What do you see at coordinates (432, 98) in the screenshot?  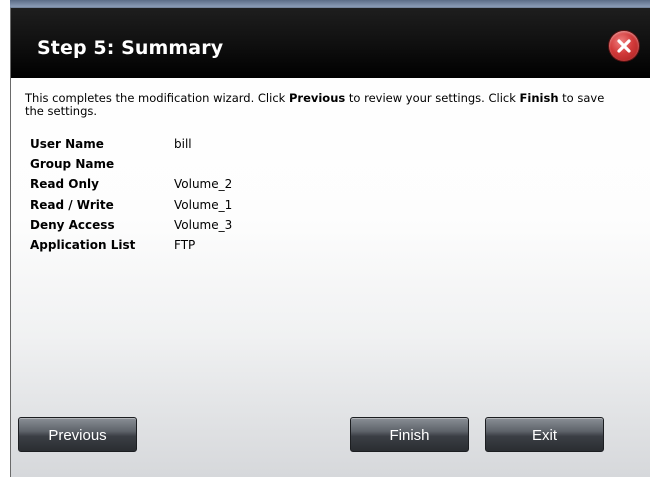 I see `intro-part2: to review your settings. Click` at bounding box center [432, 98].